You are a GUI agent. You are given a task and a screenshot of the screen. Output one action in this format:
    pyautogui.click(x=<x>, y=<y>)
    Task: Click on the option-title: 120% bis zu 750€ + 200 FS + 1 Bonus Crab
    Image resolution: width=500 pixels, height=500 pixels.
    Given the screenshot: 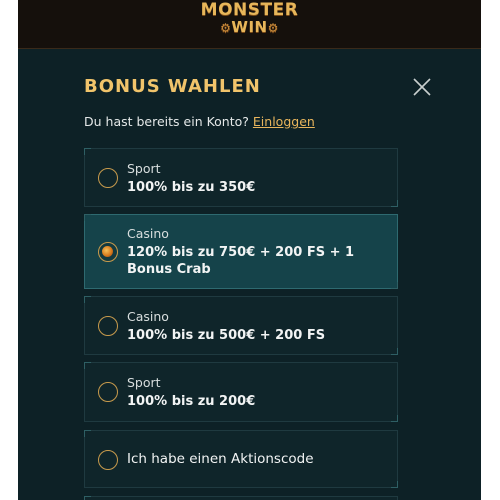 What is the action you would take?
    pyautogui.click(x=241, y=261)
    